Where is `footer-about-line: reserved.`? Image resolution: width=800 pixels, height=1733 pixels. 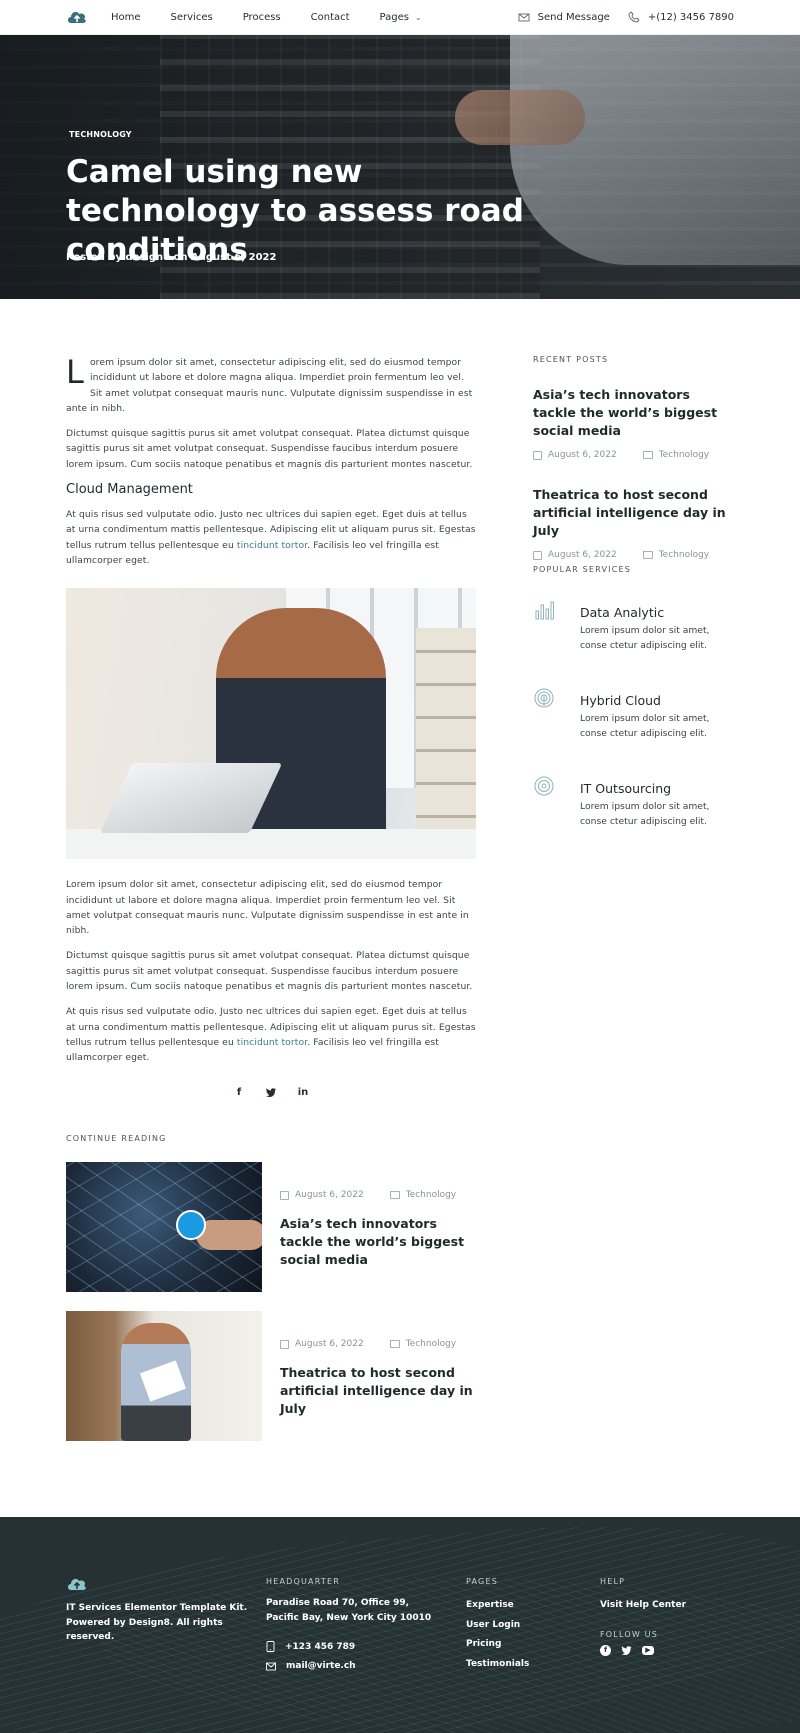 footer-about-line: reserved. is located at coordinates (90, 1637).